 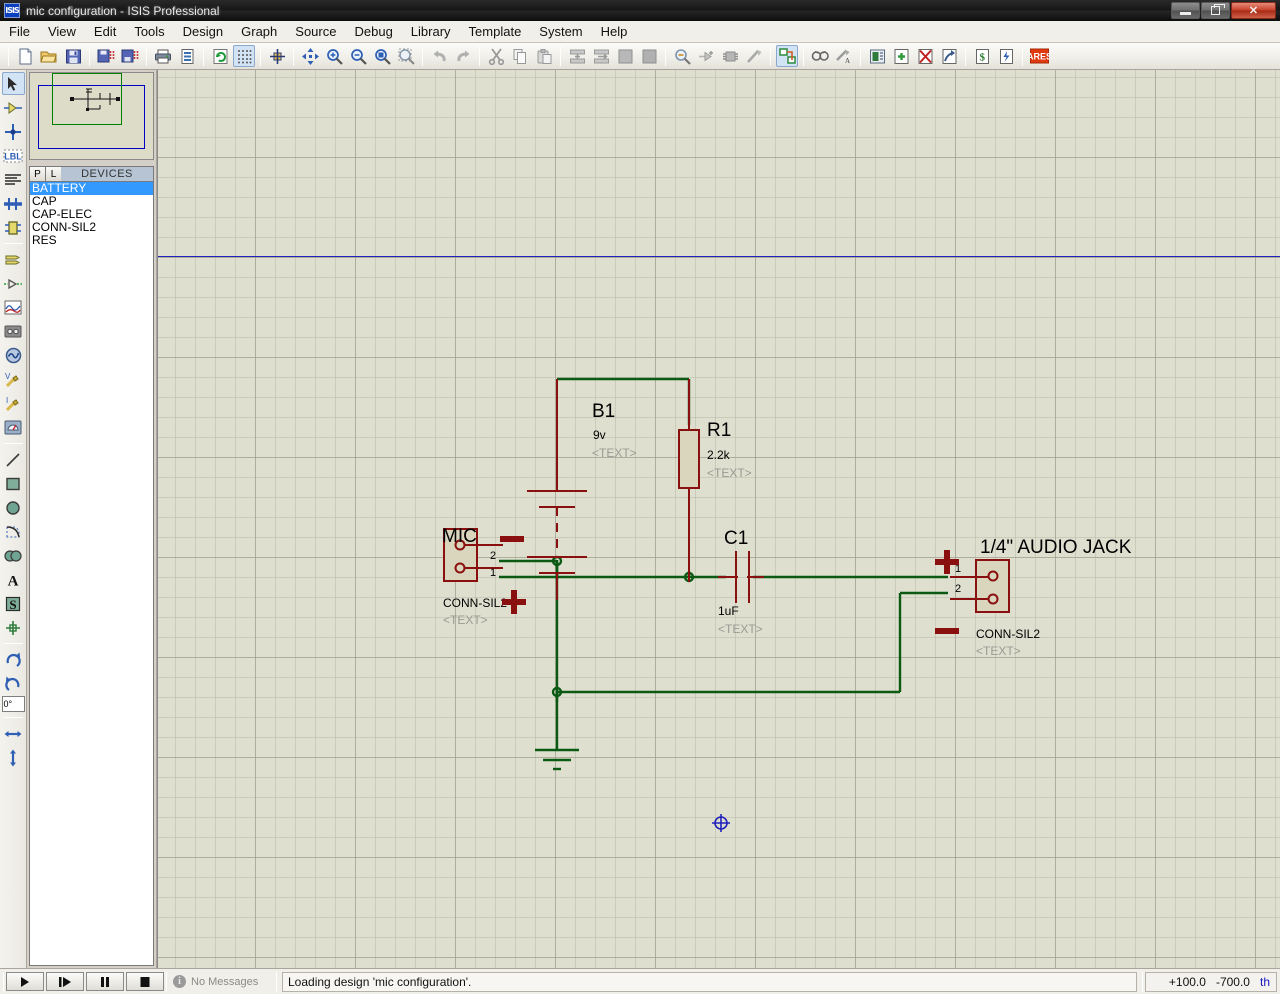 I want to click on capacitor-ref-label: C1, so click(x=736, y=538).